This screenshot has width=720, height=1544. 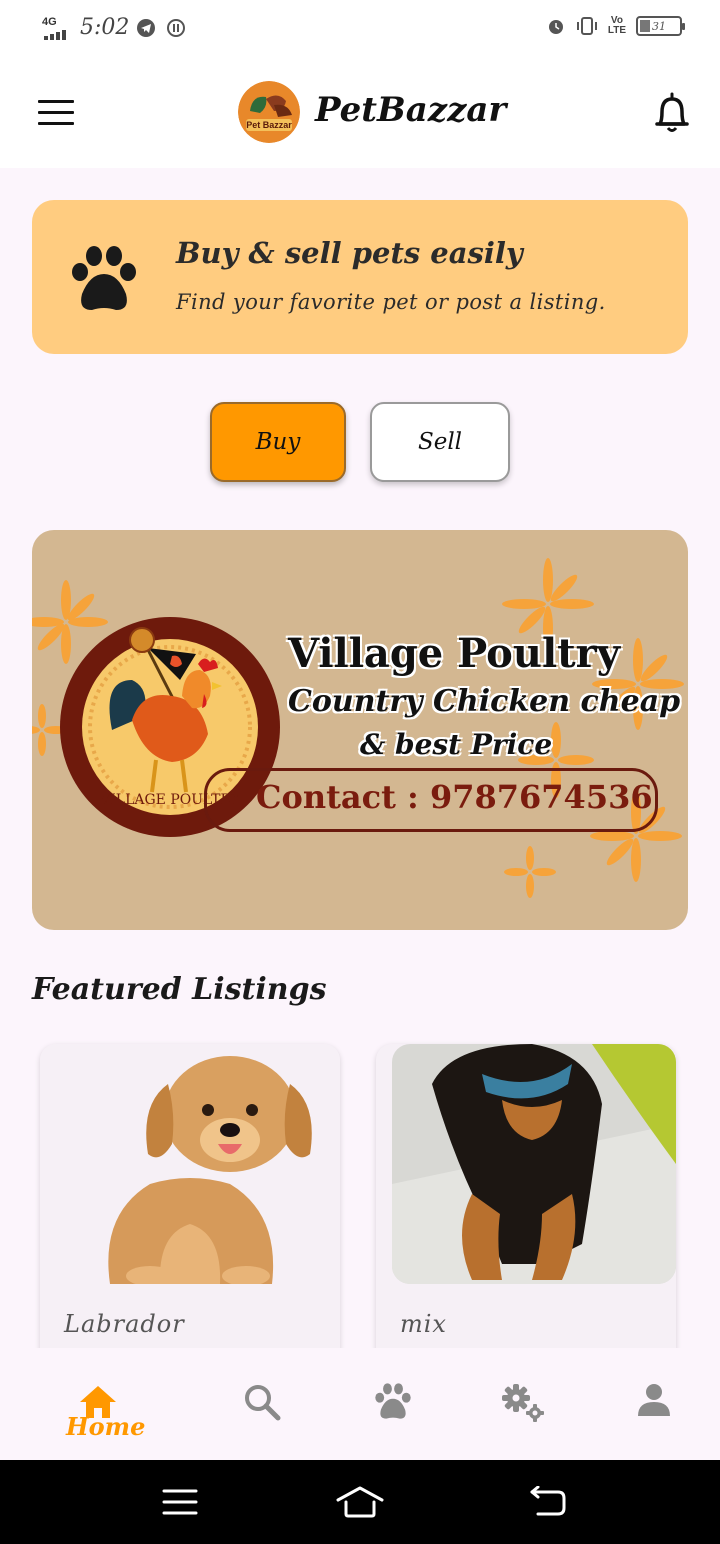 What do you see at coordinates (269, 125) in the screenshot?
I see `logo-text: Pet Bazzar` at bounding box center [269, 125].